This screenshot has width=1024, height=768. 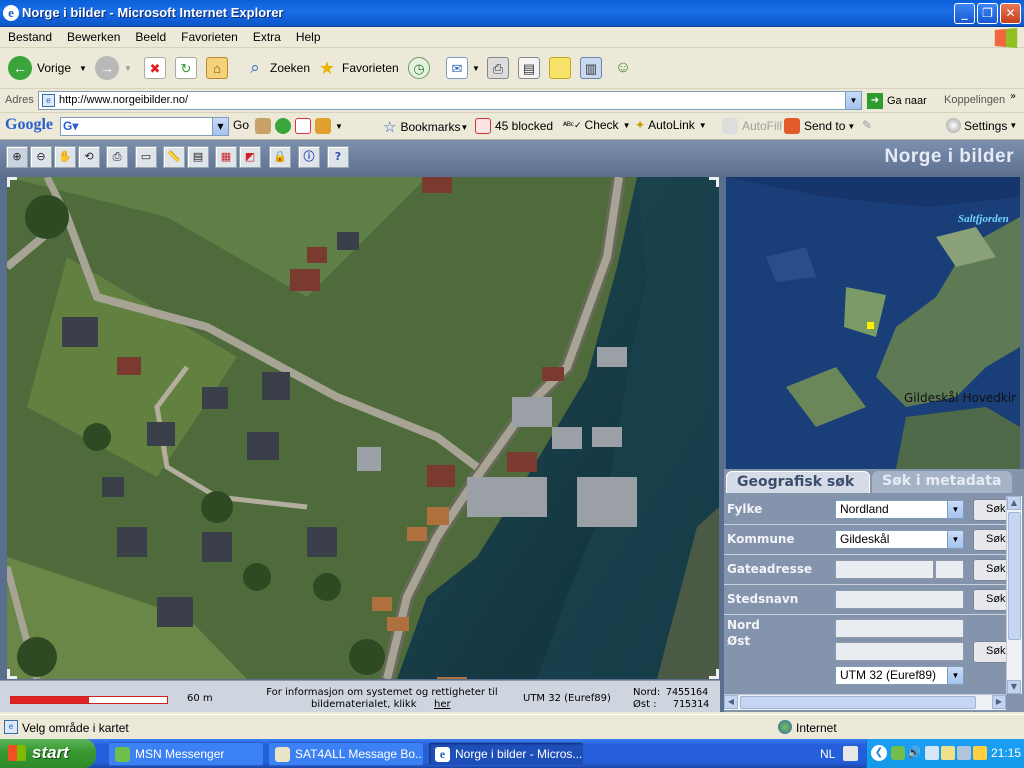 I want to click on favorites-button: ★ Favorieten, so click(x=357, y=68).